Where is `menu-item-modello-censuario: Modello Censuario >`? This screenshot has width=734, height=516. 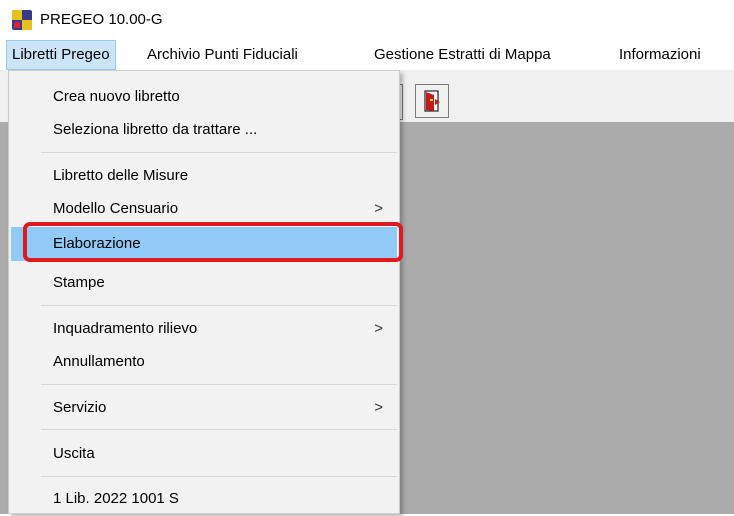
menu-item-modello-censuario: Modello Censuario > is located at coordinates (204, 209).